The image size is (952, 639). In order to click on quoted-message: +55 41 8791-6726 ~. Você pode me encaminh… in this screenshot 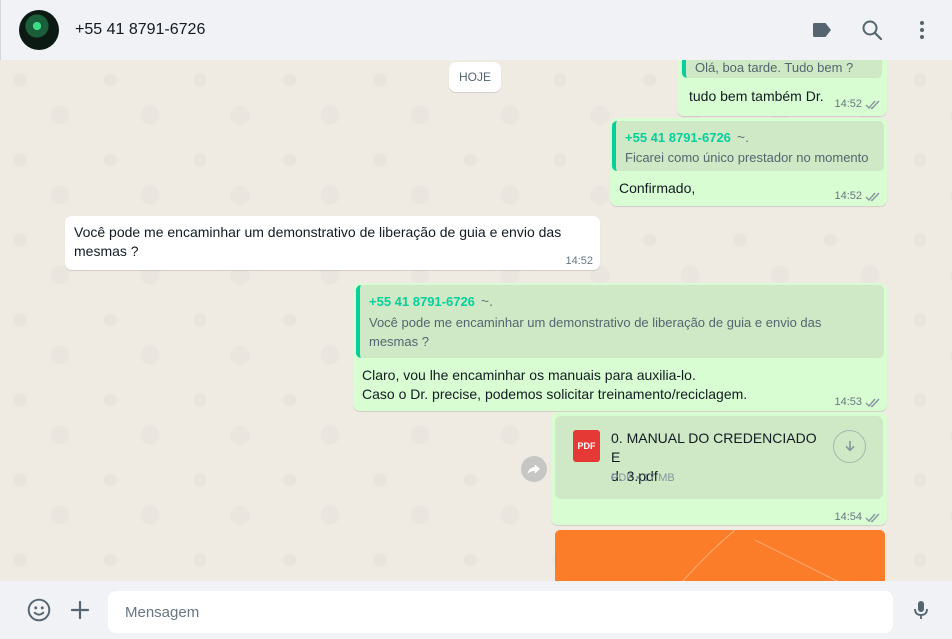, I will do `click(620, 321)`.